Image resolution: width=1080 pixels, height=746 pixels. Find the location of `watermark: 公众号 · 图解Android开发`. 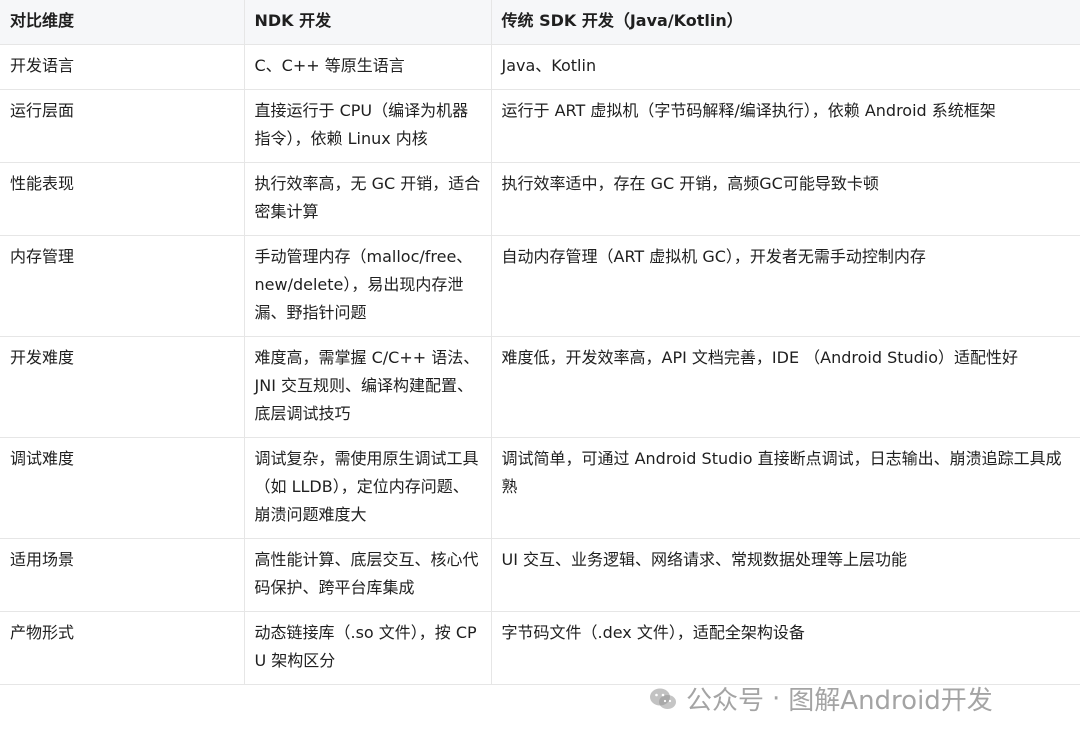

watermark: 公众号 · 图解Android开发 is located at coordinates (820, 698).